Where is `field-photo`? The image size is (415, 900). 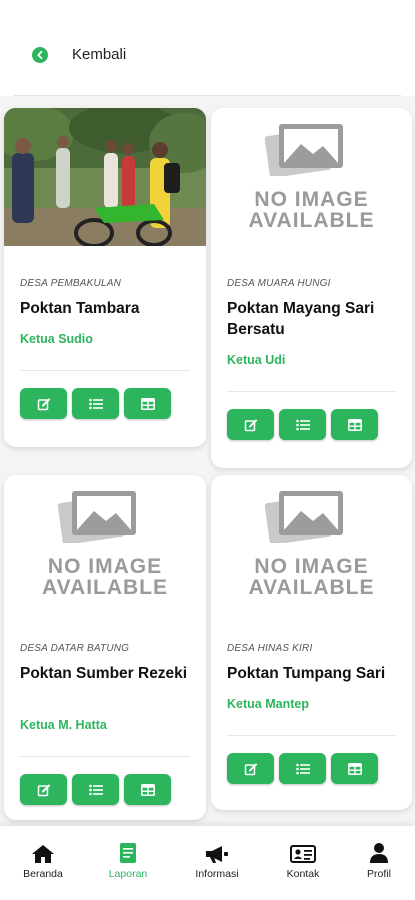 field-photo is located at coordinates (105, 177).